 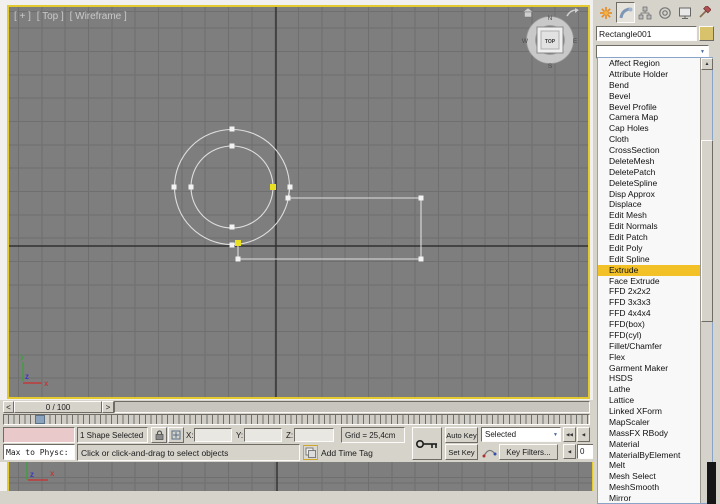 I want to click on previous-frame-button: <, so click(x=8, y=407).